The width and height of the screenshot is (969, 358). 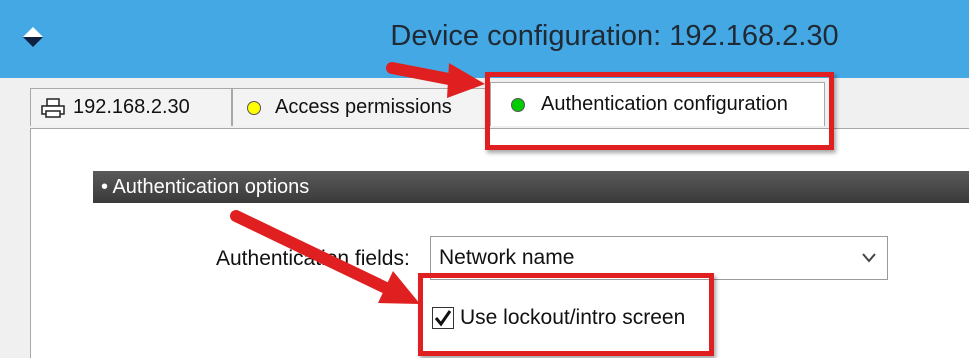 I want to click on authentication-fields-value: Network name, so click(x=507, y=257).